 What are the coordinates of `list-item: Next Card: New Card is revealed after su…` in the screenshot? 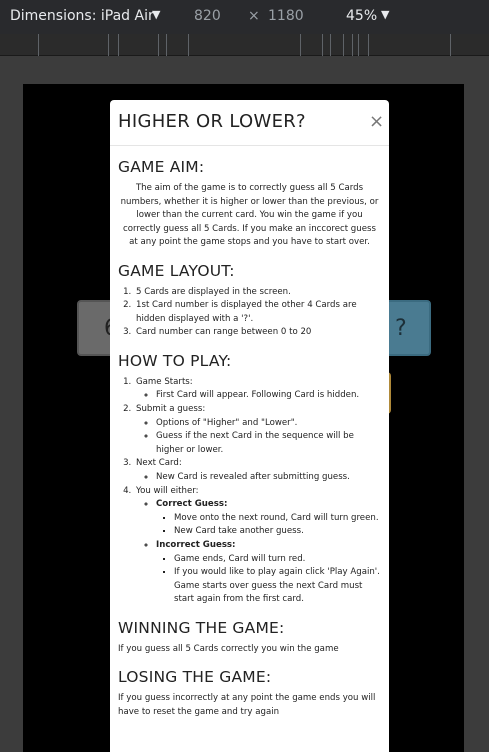 It's located at (257, 470).